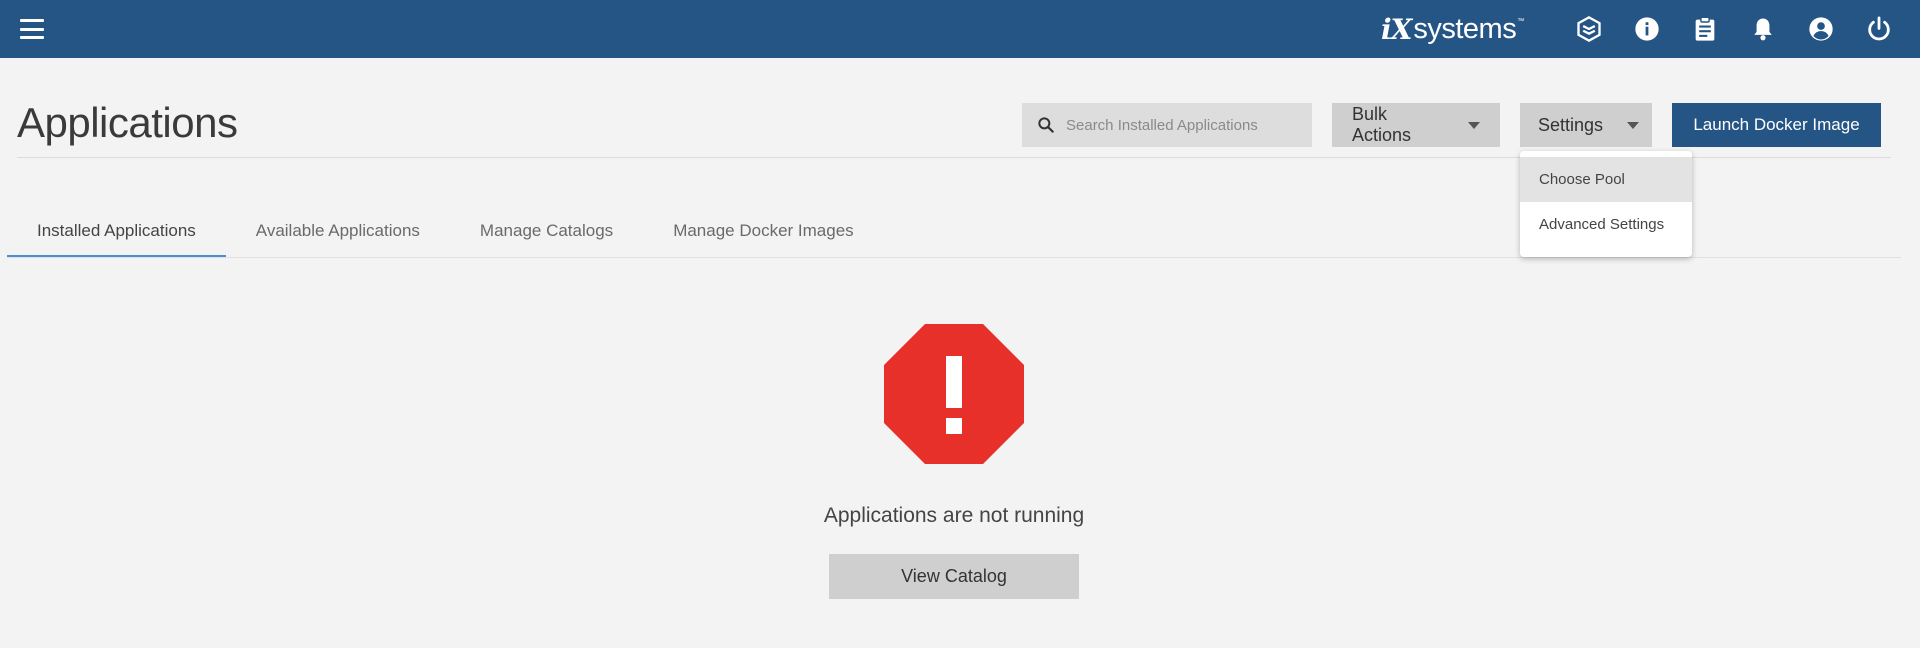 This screenshot has height=648, width=1920. I want to click on tab-manage-docker-images: Manage Docker Images, so click(763, 230).